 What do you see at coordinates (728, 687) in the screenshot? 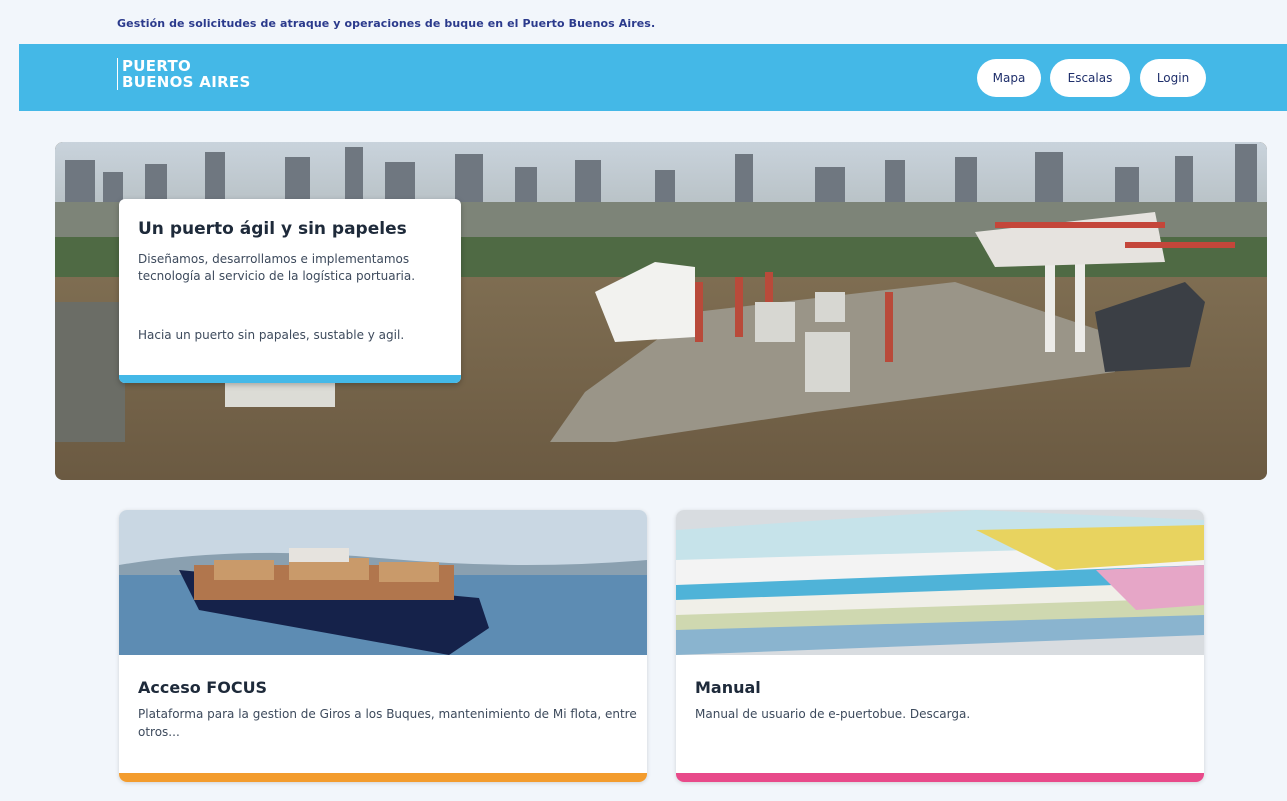
I see `manual-card-title: Manual` at bounding box center [728, 687].